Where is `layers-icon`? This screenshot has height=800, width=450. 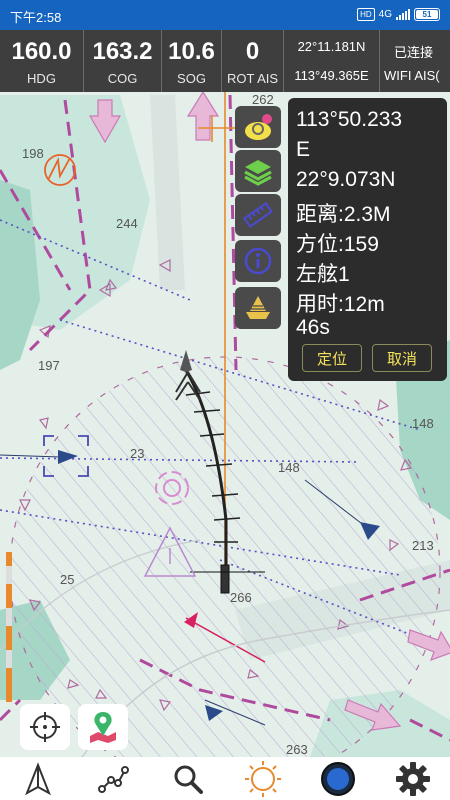 layers-icon is located at coordinates (258, 173).